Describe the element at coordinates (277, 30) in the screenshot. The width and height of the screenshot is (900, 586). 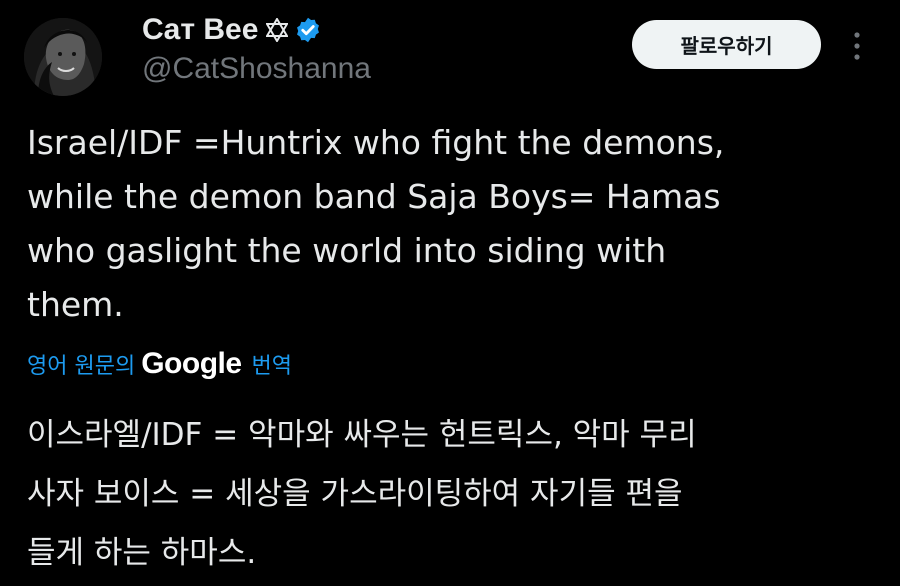
I see `star-of-david-icon` at that location.